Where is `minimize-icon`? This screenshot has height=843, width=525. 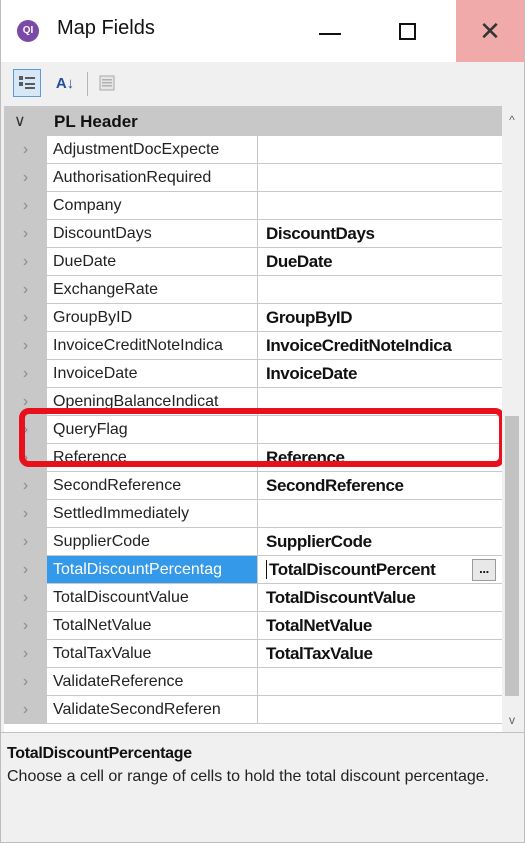 minimize-icon is located at coordinates (330, 34).